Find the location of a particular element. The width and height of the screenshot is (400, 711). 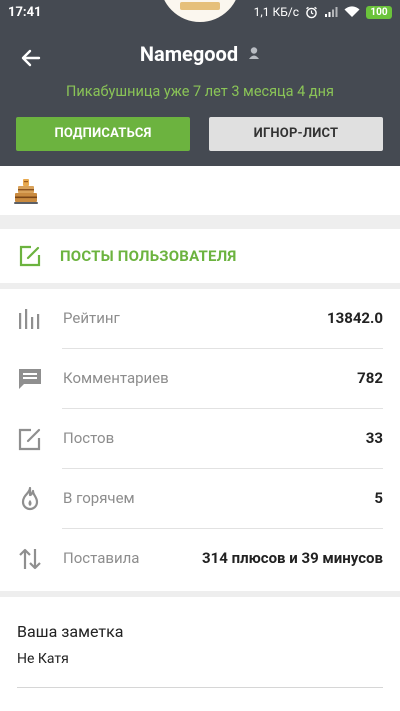

user-posts-link: ПОСТЫ ПОЛЬЗОВАТЕЛЯ is located at coordinates (200, 256).